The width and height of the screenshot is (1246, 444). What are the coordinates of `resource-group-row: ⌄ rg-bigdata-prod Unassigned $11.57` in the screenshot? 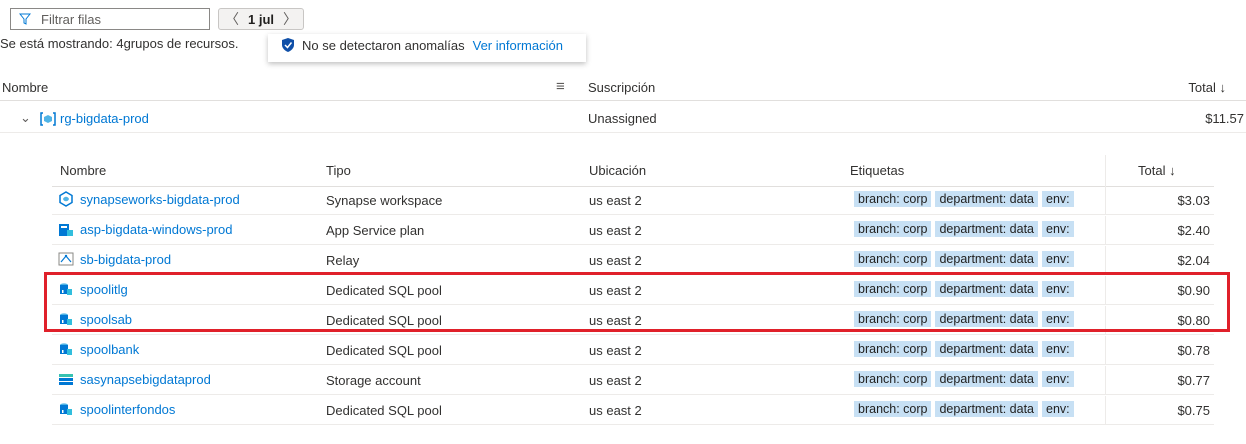 It's located at (623, 119).